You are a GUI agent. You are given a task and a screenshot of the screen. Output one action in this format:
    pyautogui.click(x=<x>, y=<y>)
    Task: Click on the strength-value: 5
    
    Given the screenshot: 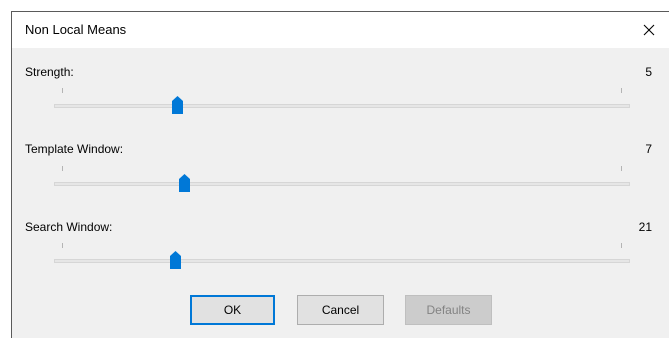 What is the action you would take?
    pyautogui.click(x=648, y=72)
    